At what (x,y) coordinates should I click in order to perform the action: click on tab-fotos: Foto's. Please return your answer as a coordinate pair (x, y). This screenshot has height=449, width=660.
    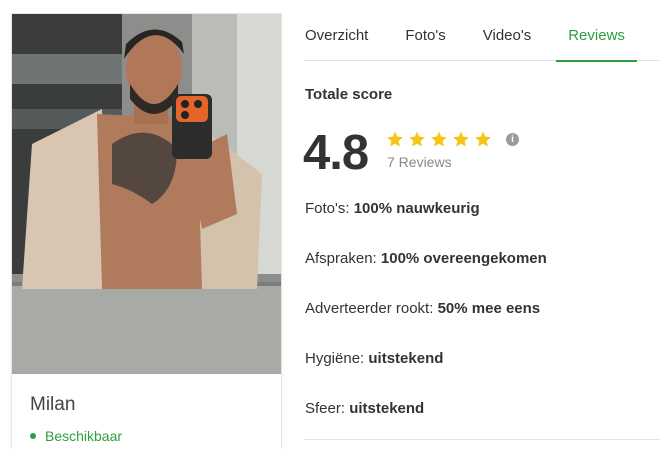
    Looking at the image, I should click on (425, 37).